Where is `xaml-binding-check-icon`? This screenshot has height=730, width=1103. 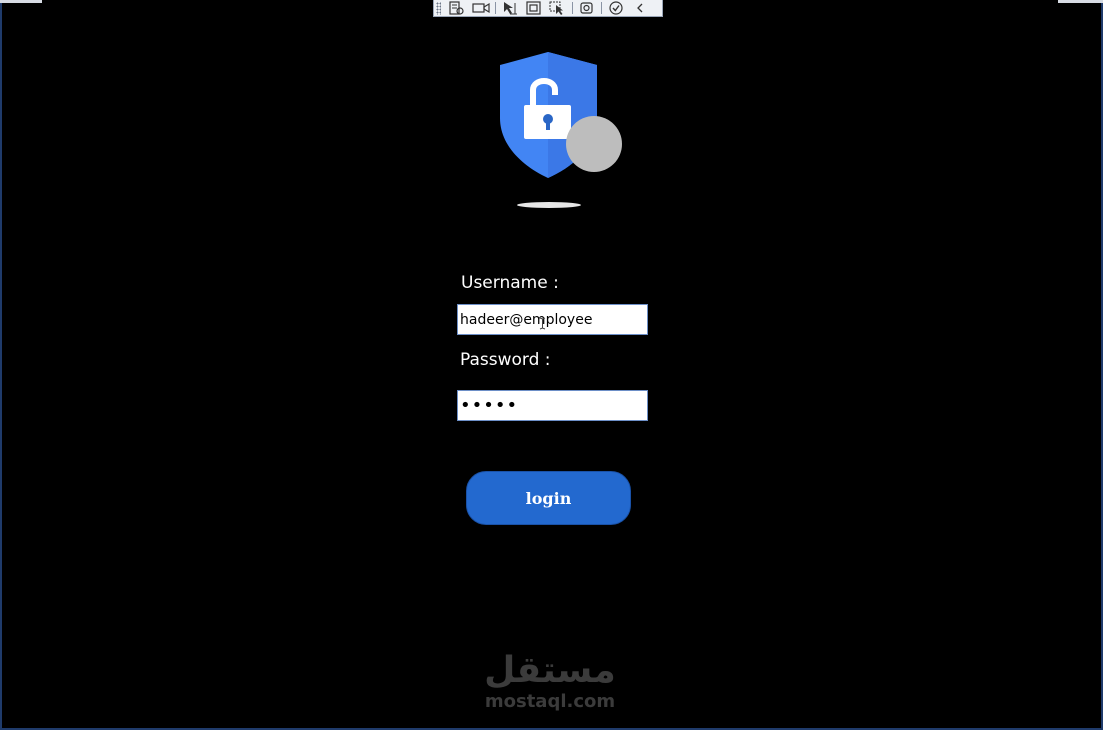 xaml-binding-check-icon is located at coordinates (615, 8).